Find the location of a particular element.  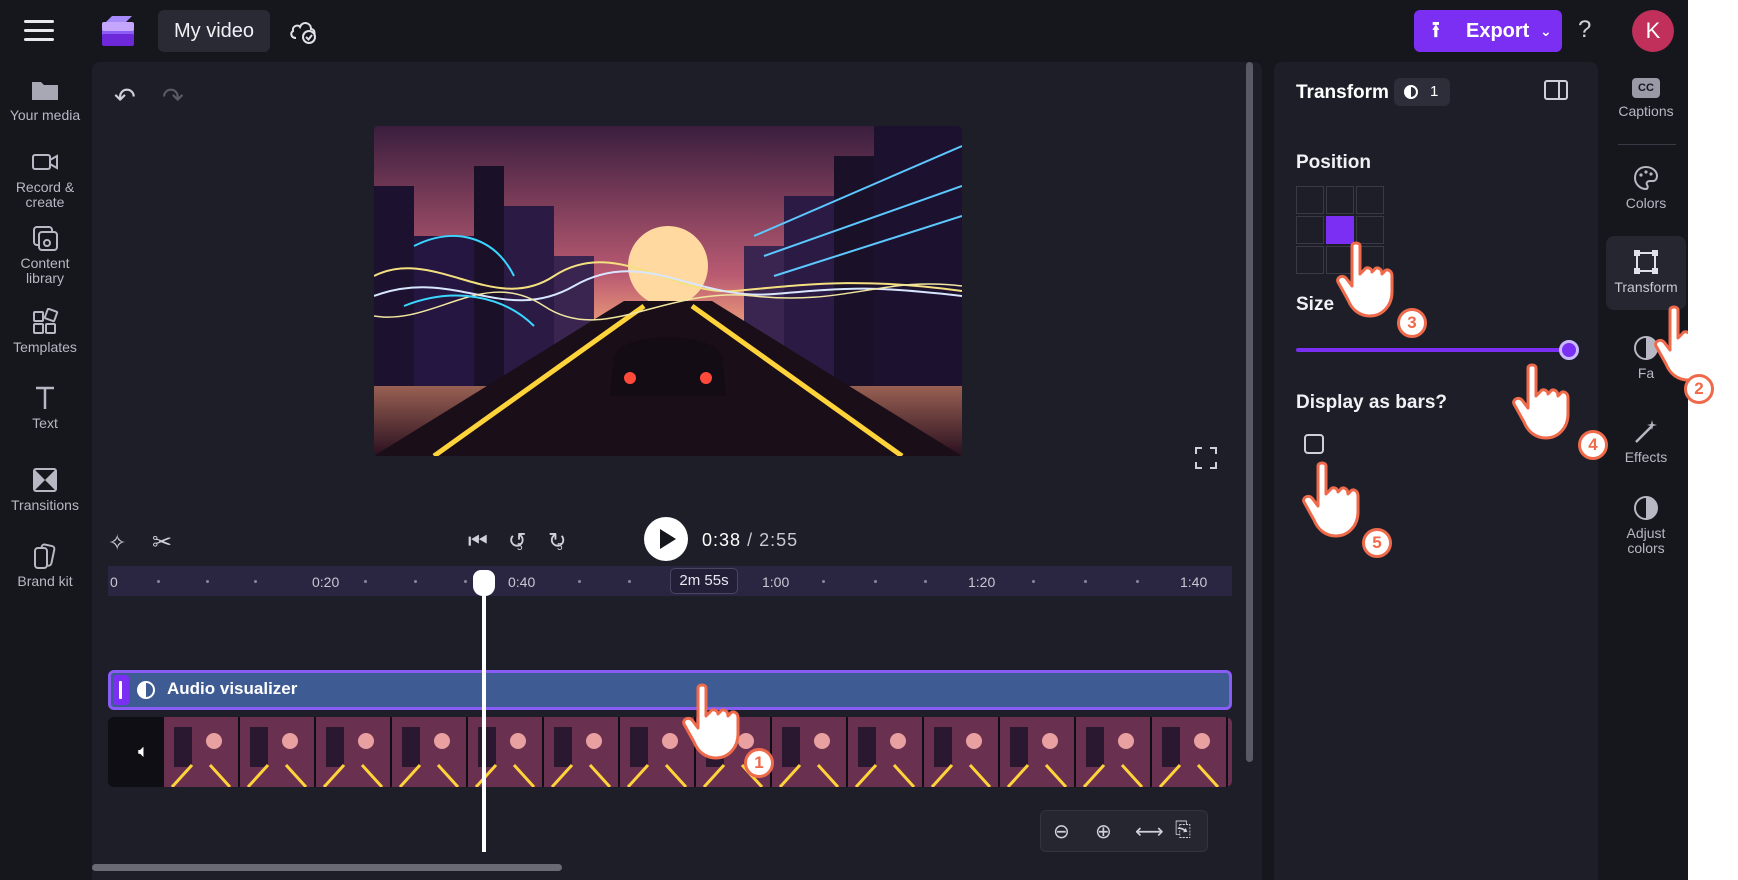

fullscreen-icon is located at coordinates (1206, 458).